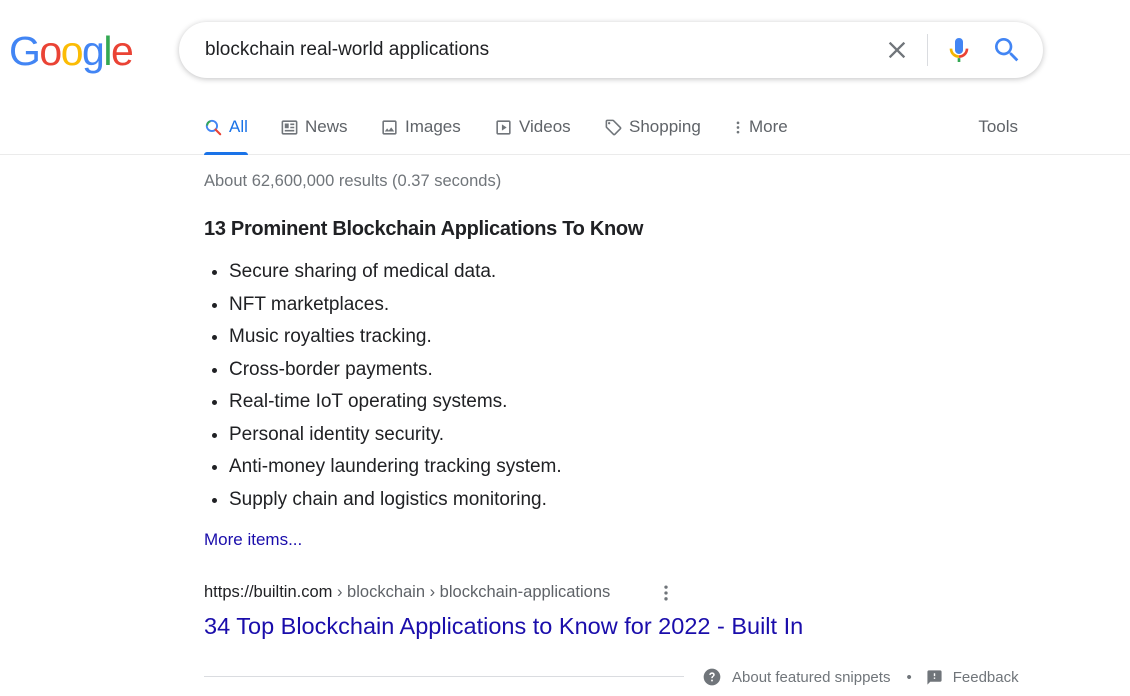 The width and height of the screenshot is (1130, 696). I want to click on tab-videos: Videos, so click(532, 127).